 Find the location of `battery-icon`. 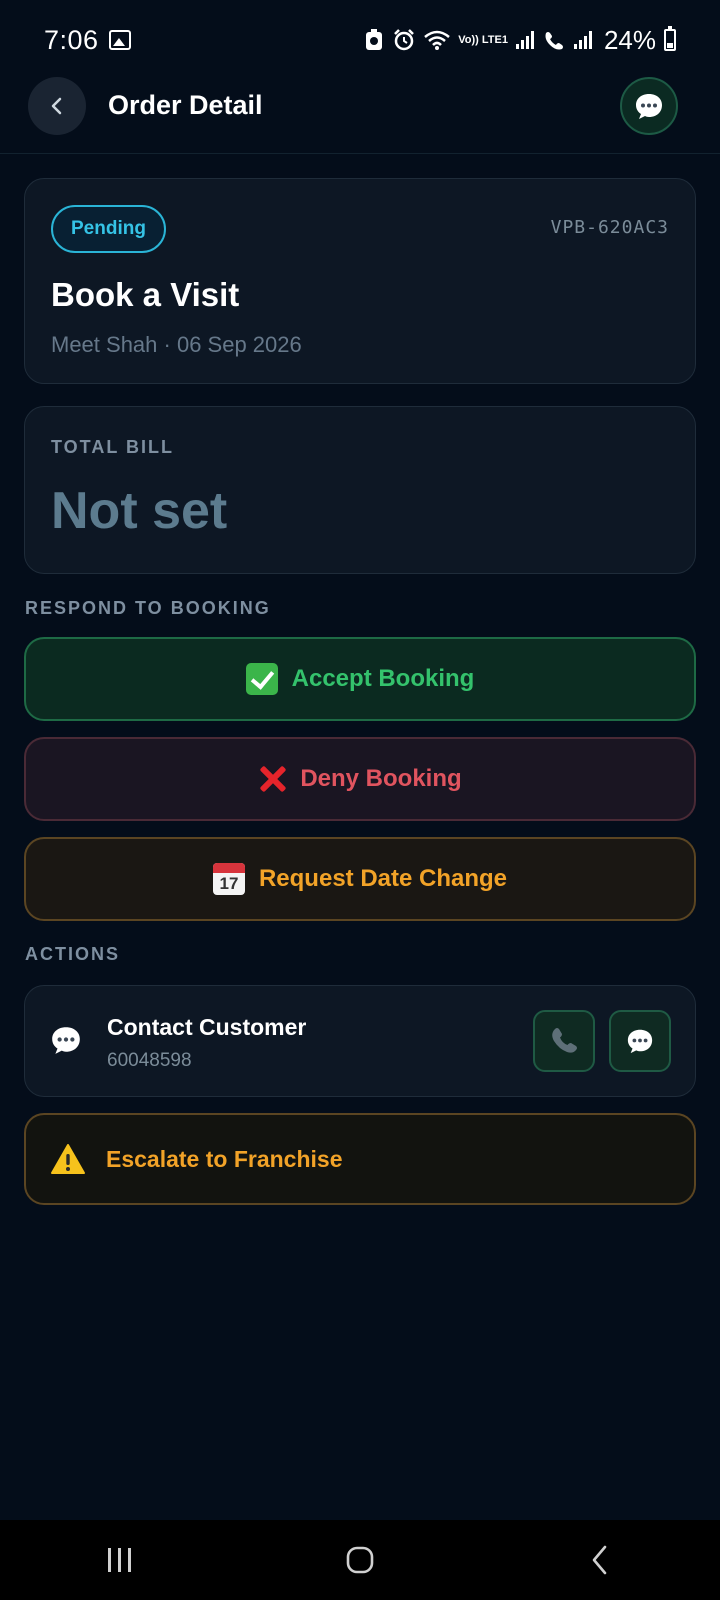

battery-icon is located at coordinates (670, 38).